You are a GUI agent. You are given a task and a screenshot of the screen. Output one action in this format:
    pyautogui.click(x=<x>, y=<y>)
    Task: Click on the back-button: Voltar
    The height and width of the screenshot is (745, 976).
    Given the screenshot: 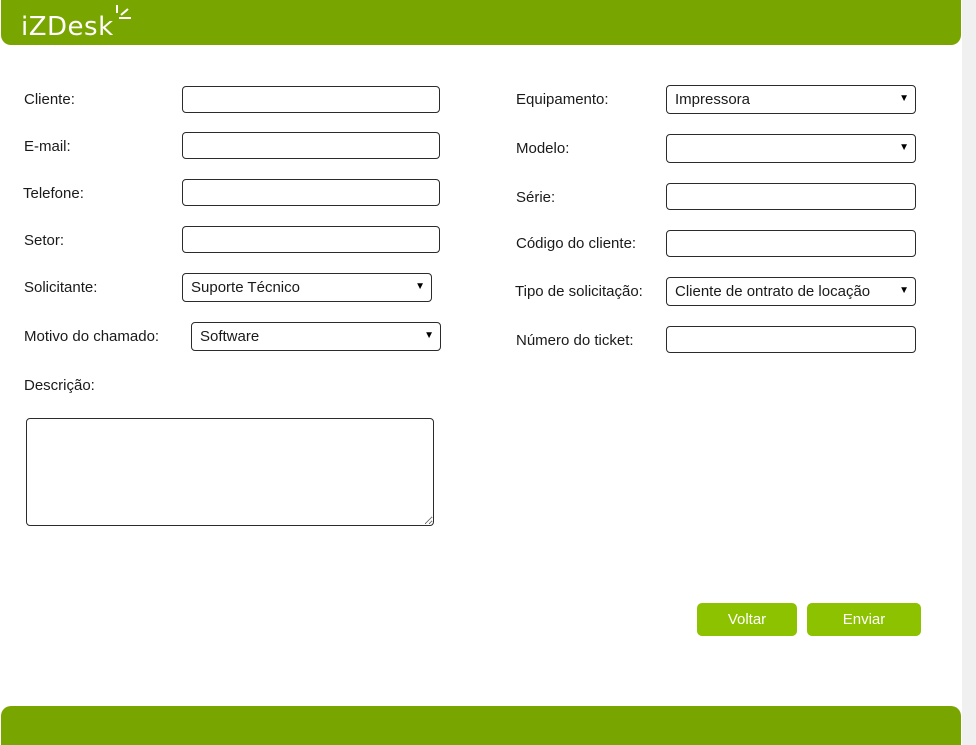 What is the action you would take?
    pyautogui.click(x=747, y=619)
    